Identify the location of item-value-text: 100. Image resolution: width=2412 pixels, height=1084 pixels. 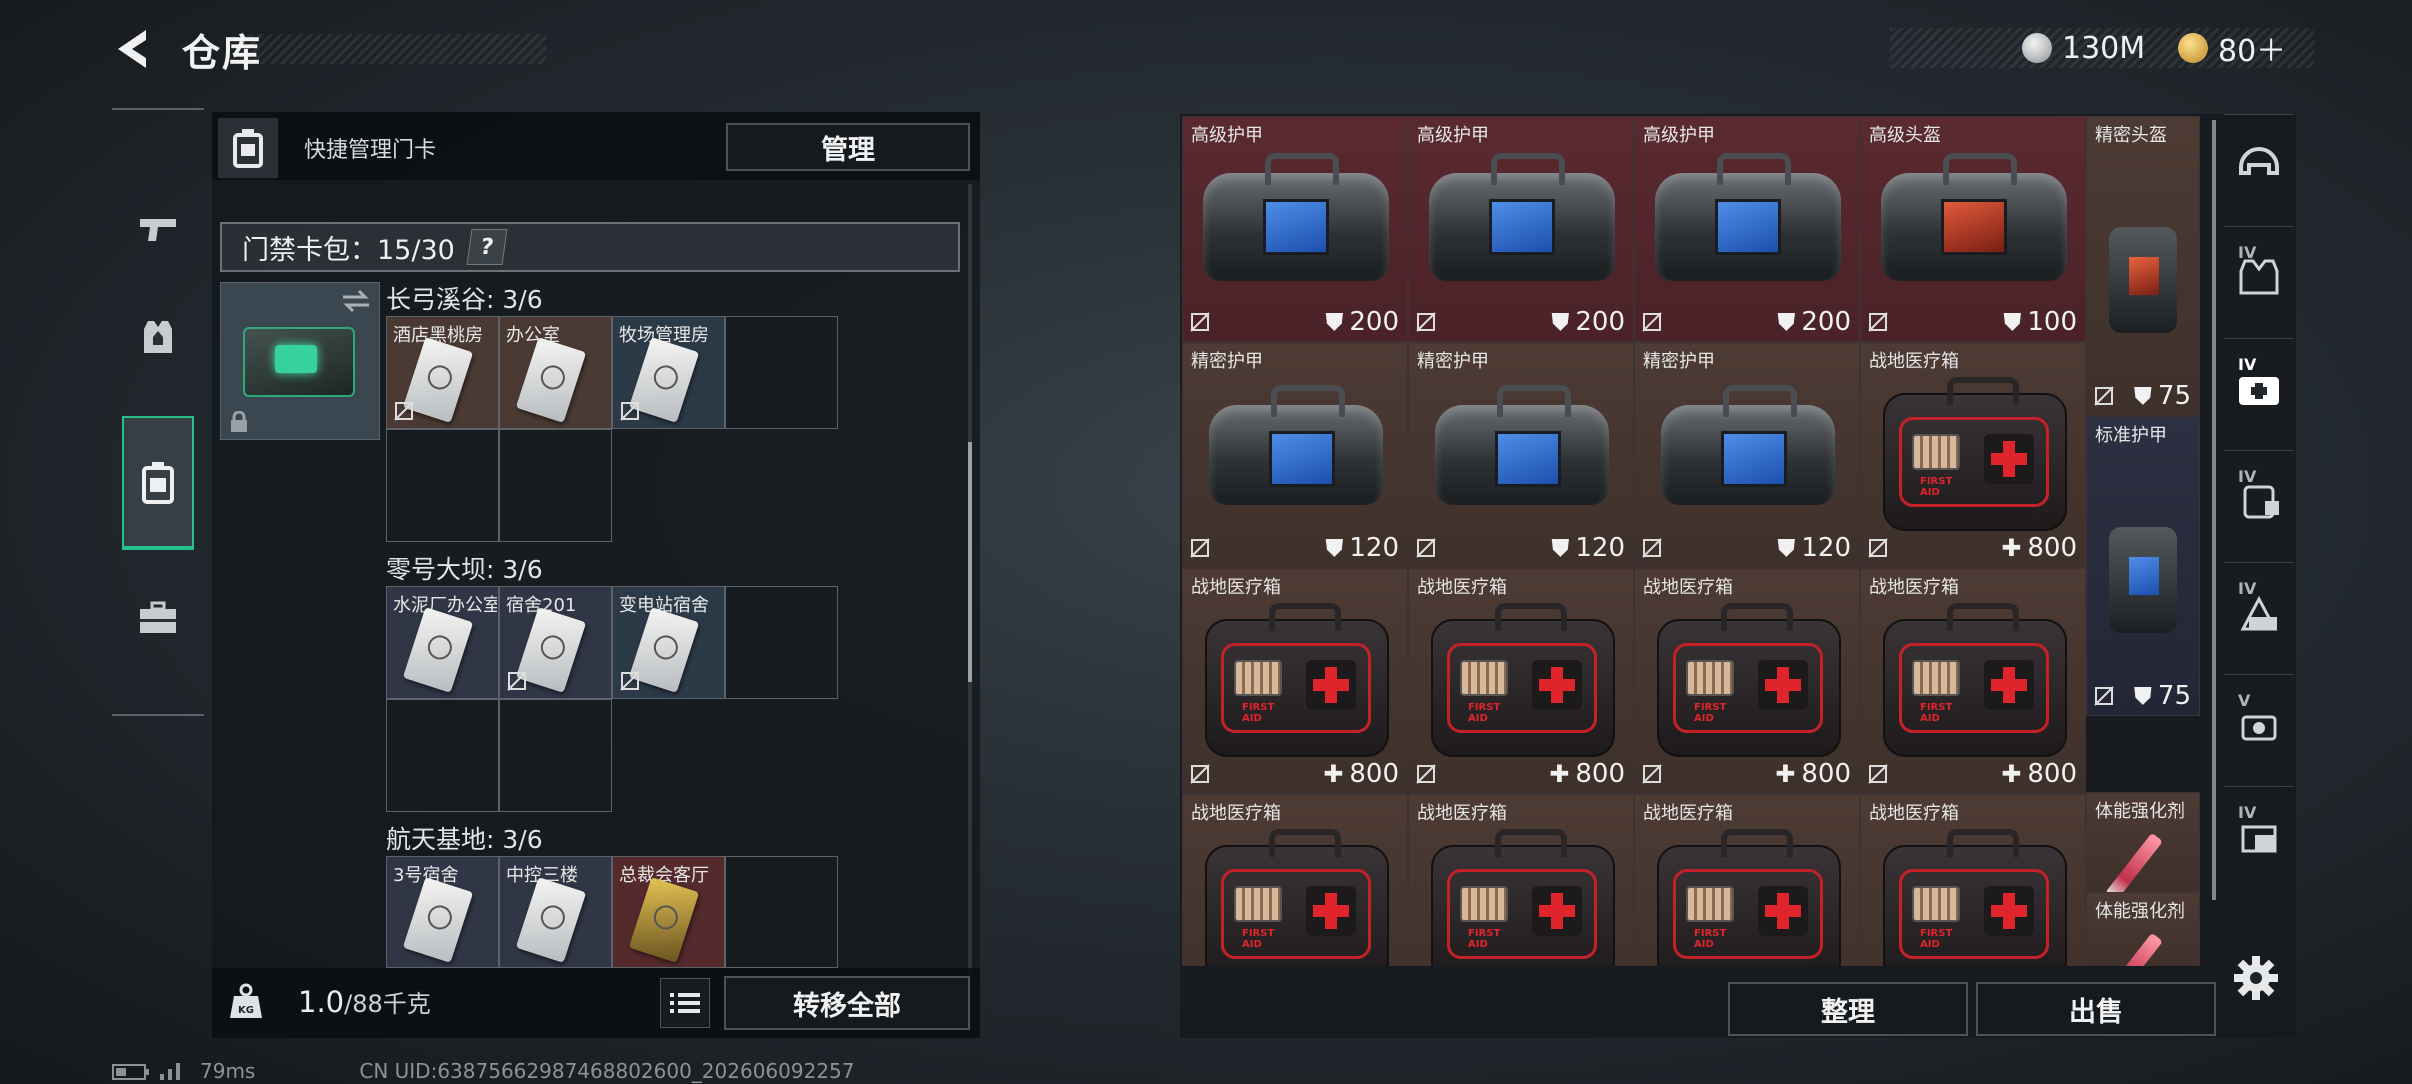
(2052, 322).